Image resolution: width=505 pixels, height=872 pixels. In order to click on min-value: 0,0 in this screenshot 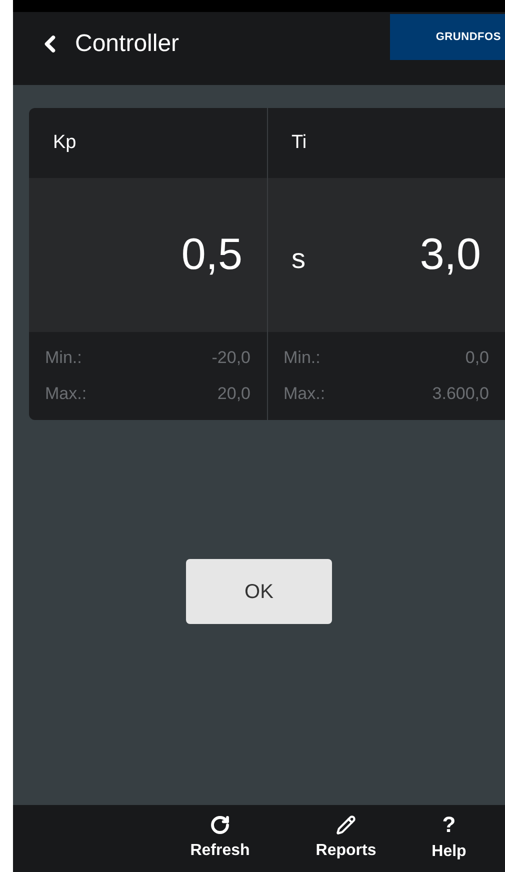, I will do `click(476, 358)`.